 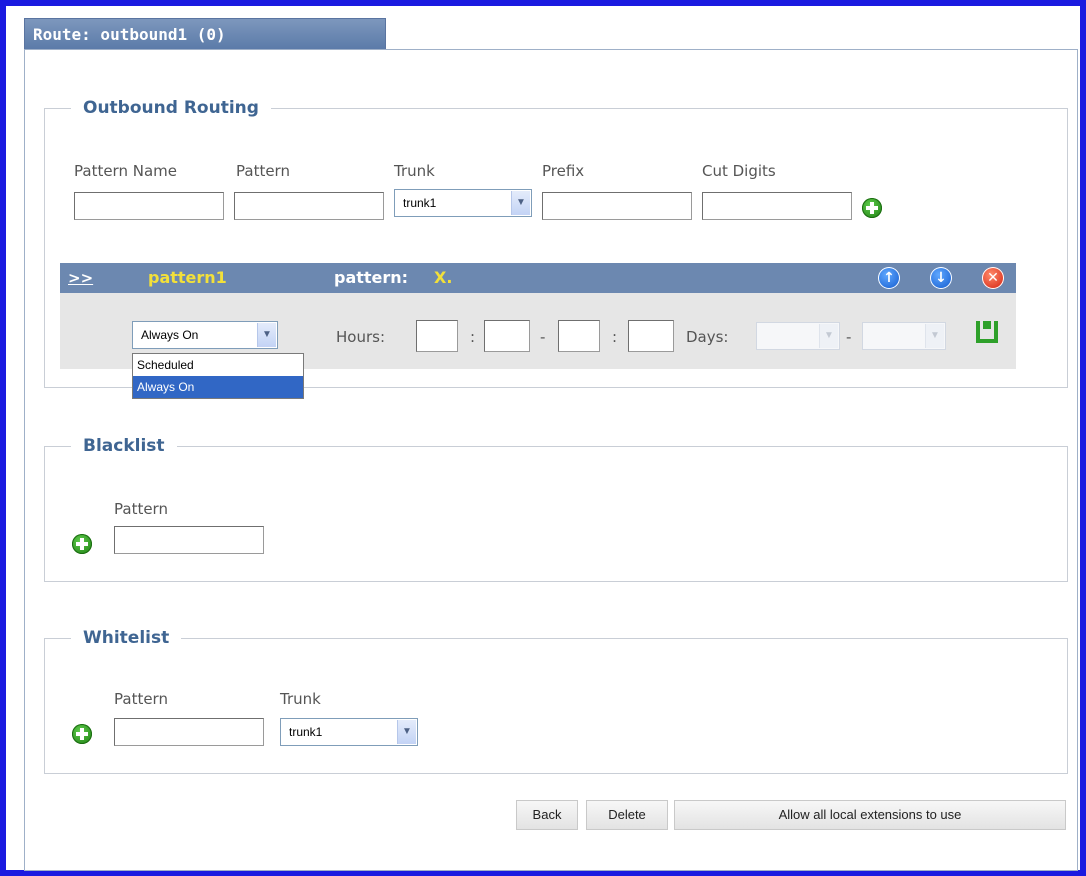 I want to click on pattern-name-label: Pattern Name, so click(x=125, y=171).